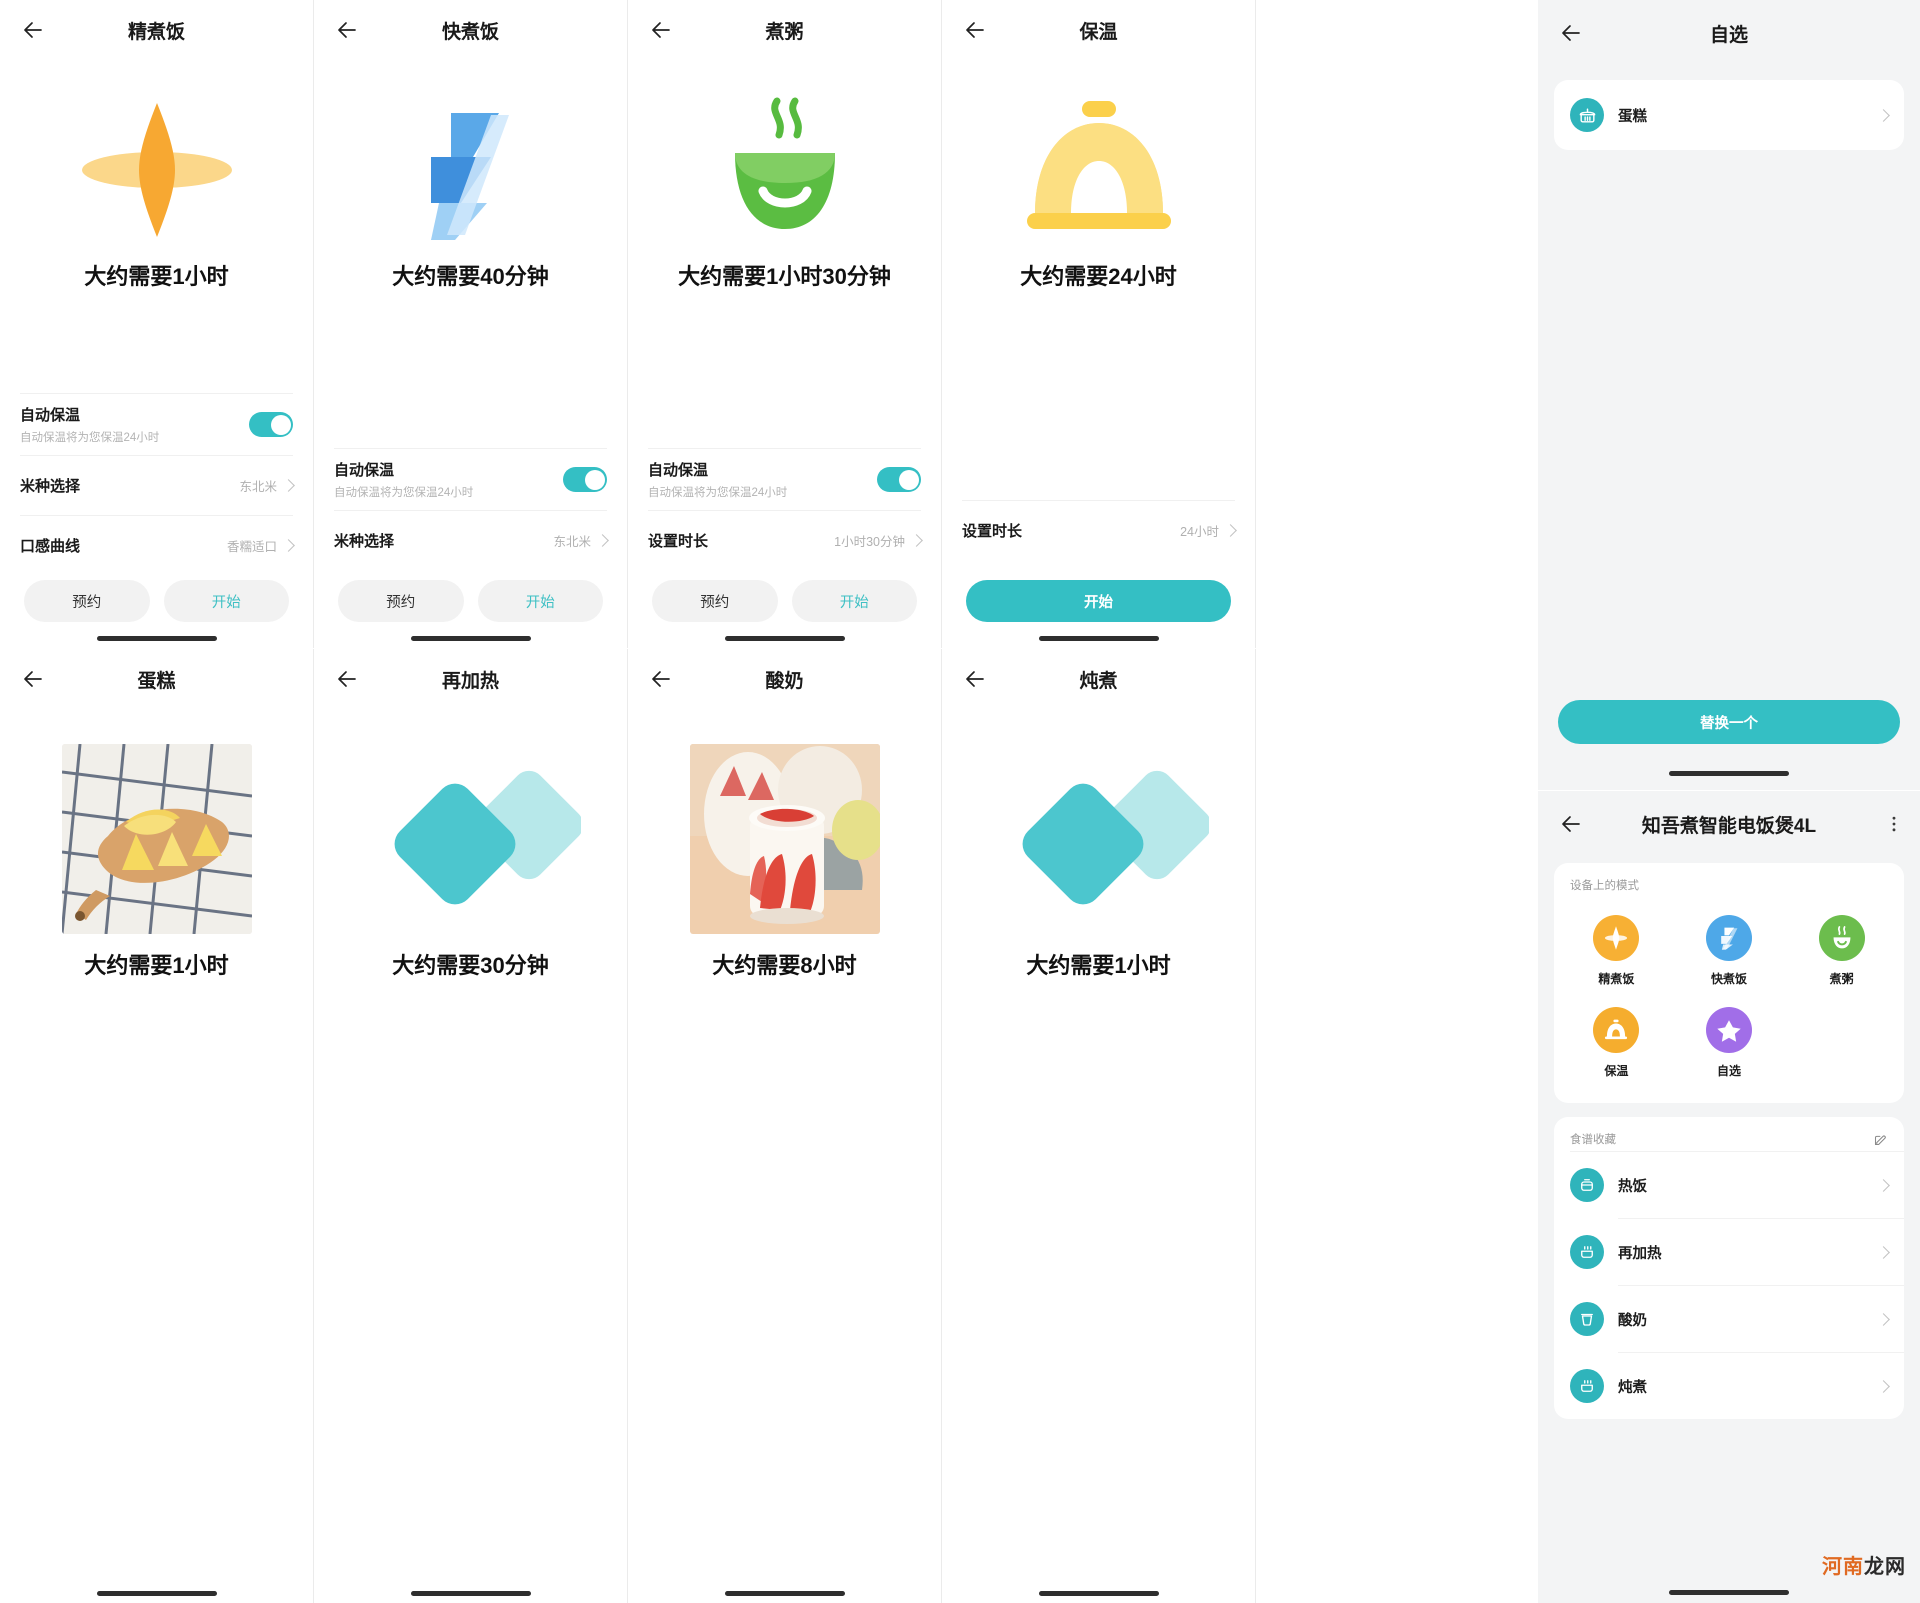 Image resolution: width=1920 pixels, height=1603 pixels. I want to click on divider, so click(1255, 1126).